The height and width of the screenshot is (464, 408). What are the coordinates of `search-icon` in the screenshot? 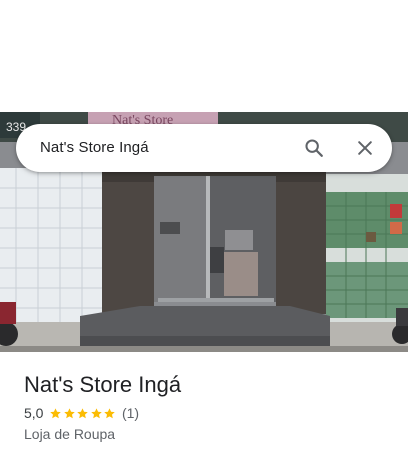 It's located at (314, 148).